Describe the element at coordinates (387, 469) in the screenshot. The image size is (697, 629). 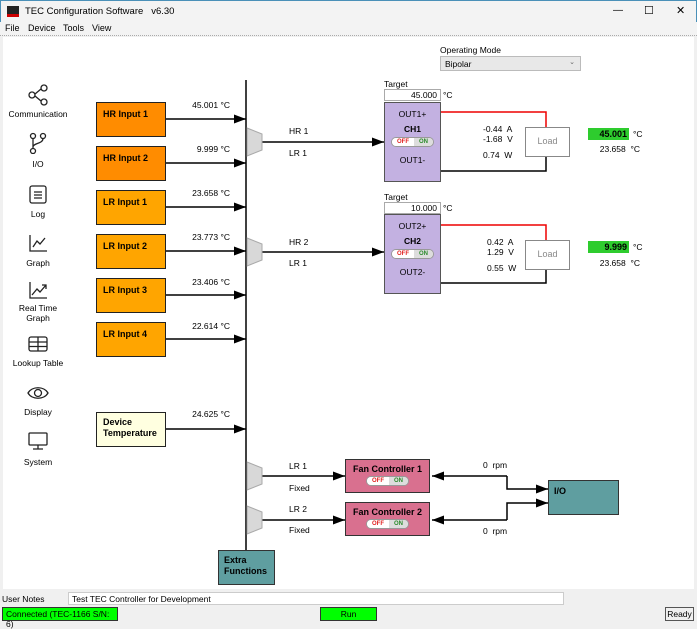
I see `fan1-name: Fan Controller 1` at that location.